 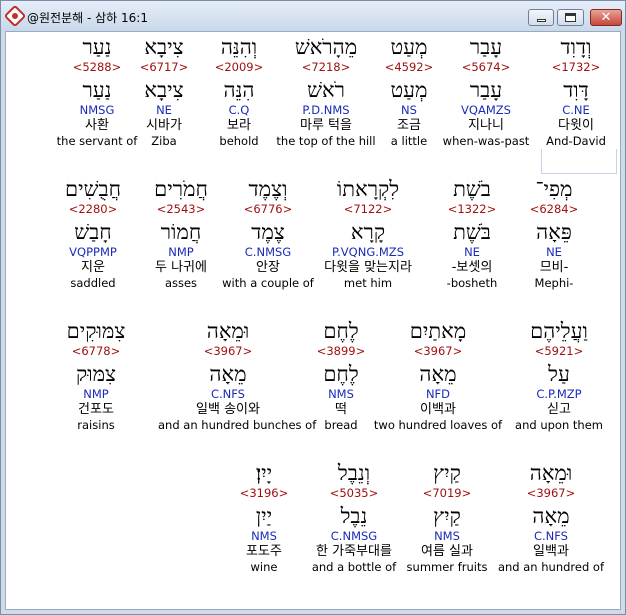 I want to click on minimize-icon, so click(x=541, y=20).